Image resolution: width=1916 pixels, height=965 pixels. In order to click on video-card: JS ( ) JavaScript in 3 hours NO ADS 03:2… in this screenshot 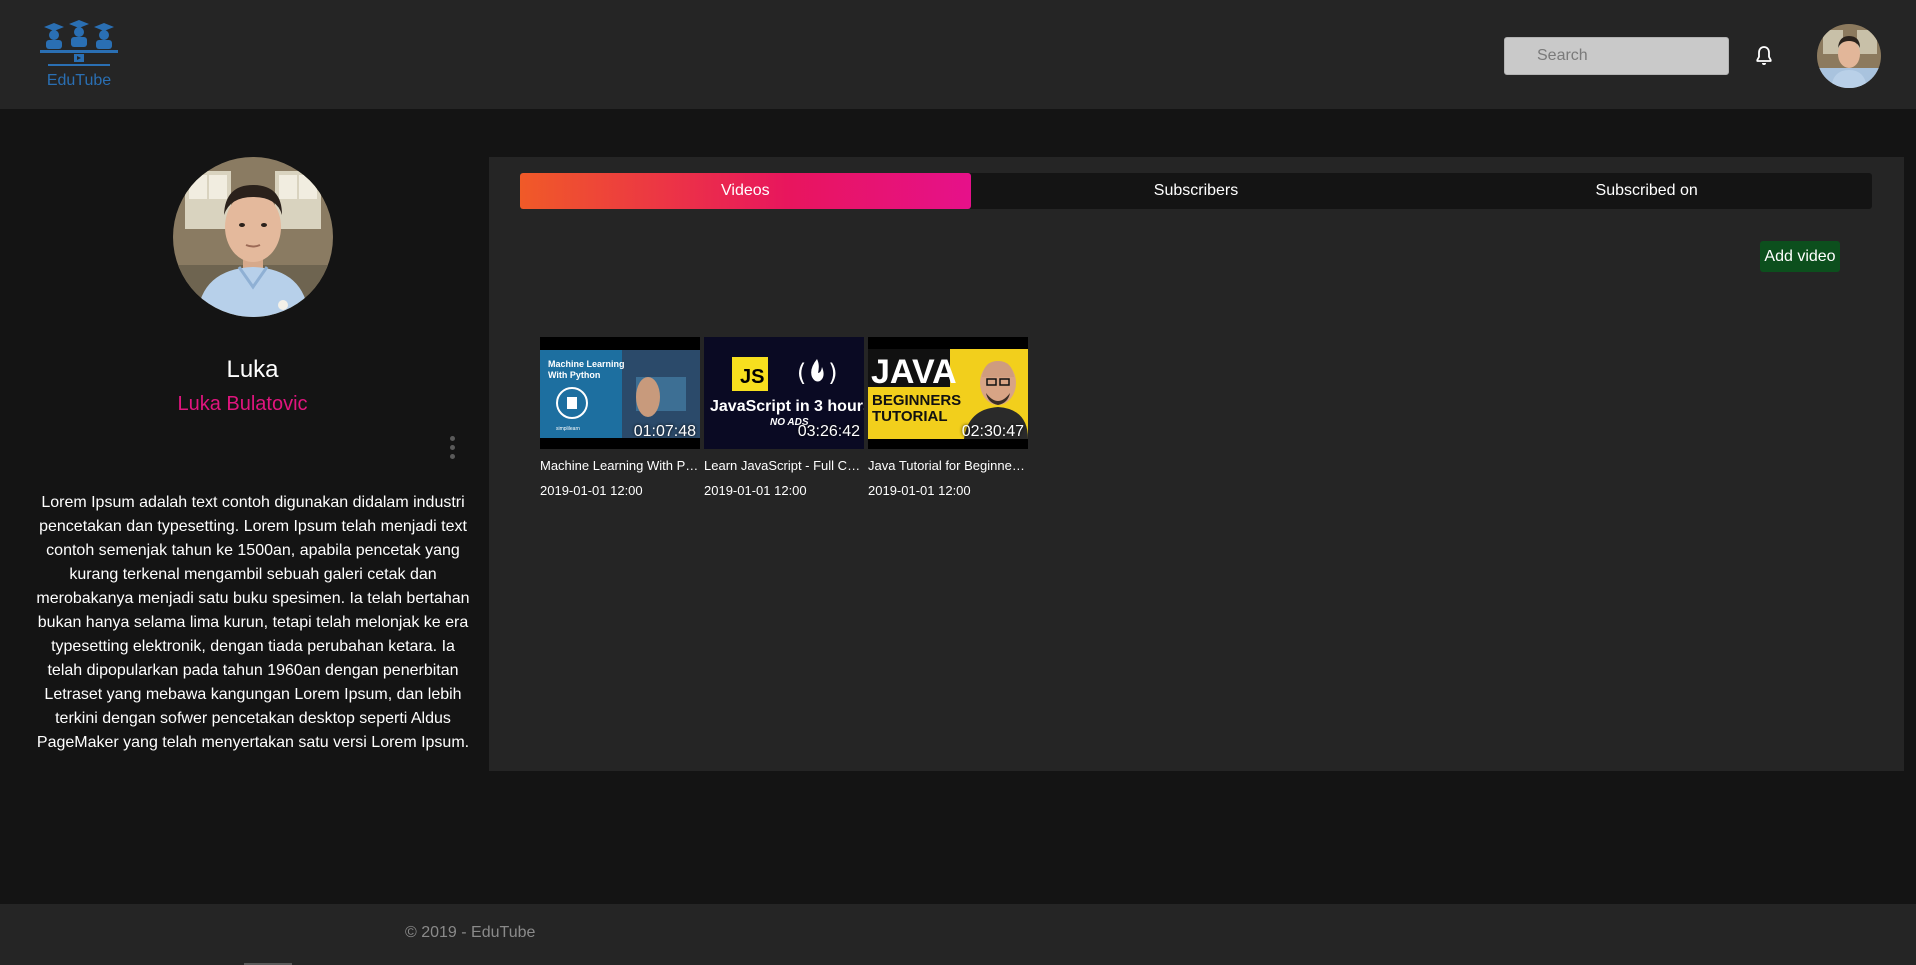, I will do `click(784, 417)`.